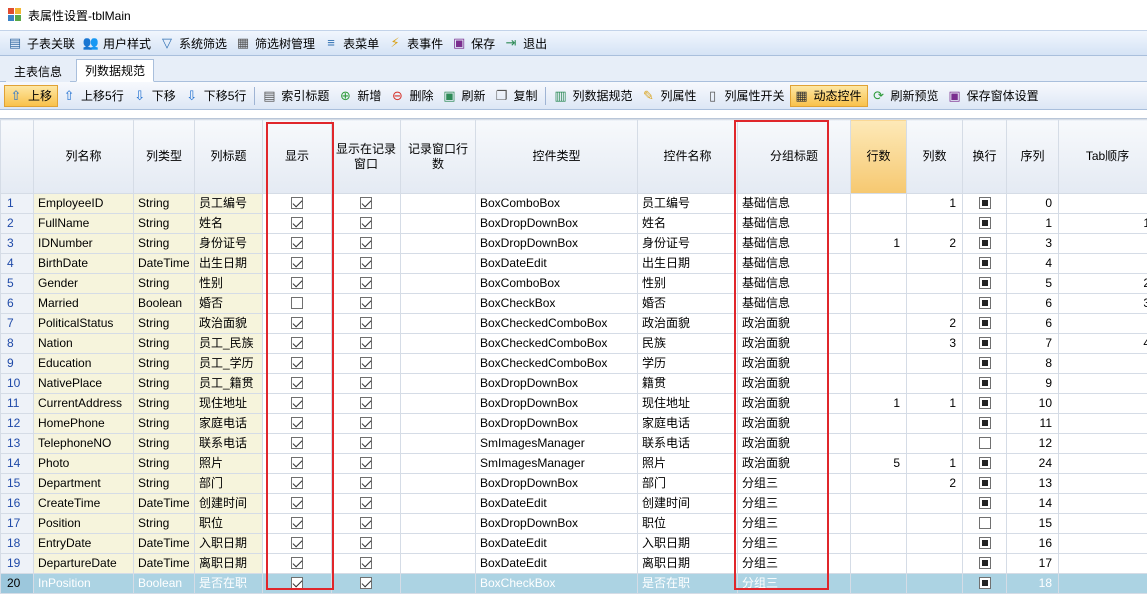 The width and height of the screenshot is (1147, 594). Describe the element at coordinates (574, 524) in the screenshot. I see `table-row: 17PositionString职位BoxDropDownBox职位分组三15` at that location.